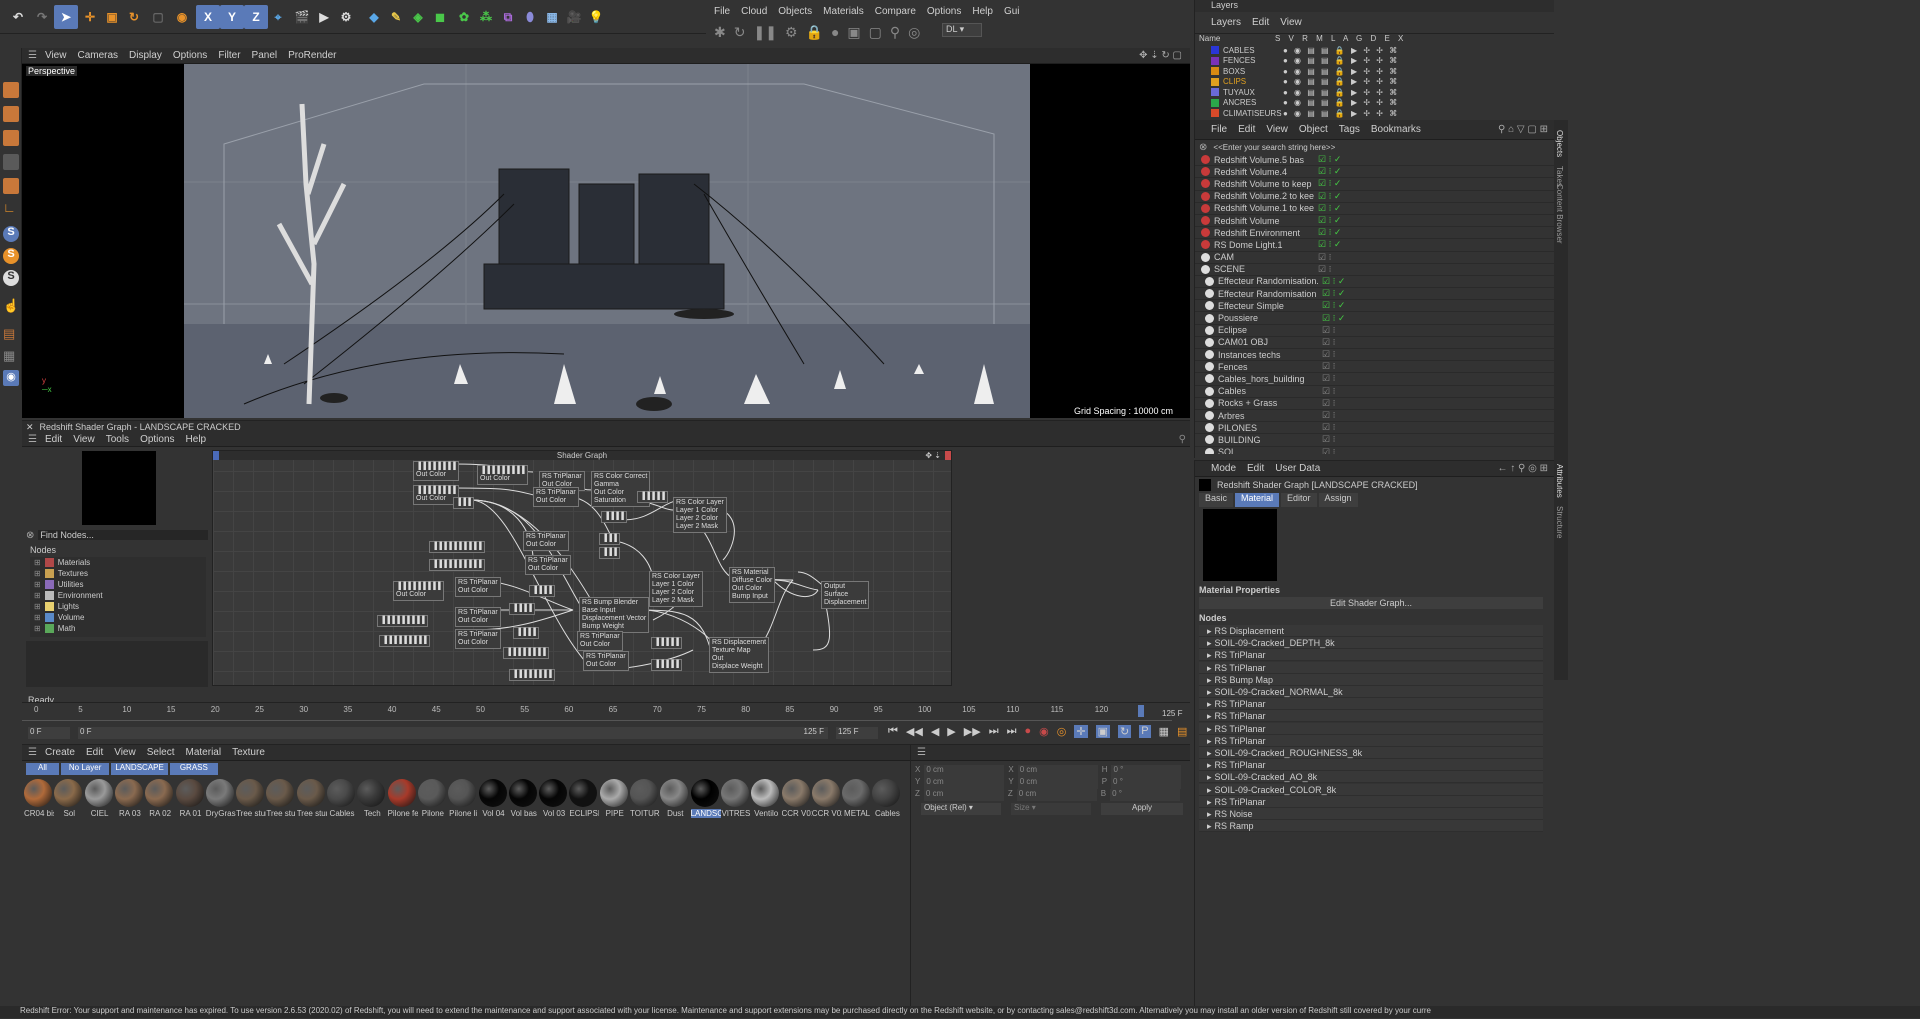  What do you see at coordinates (216, 455) in the screenshot?
I see `graph-left-handle` at bounding box center [216, 455].